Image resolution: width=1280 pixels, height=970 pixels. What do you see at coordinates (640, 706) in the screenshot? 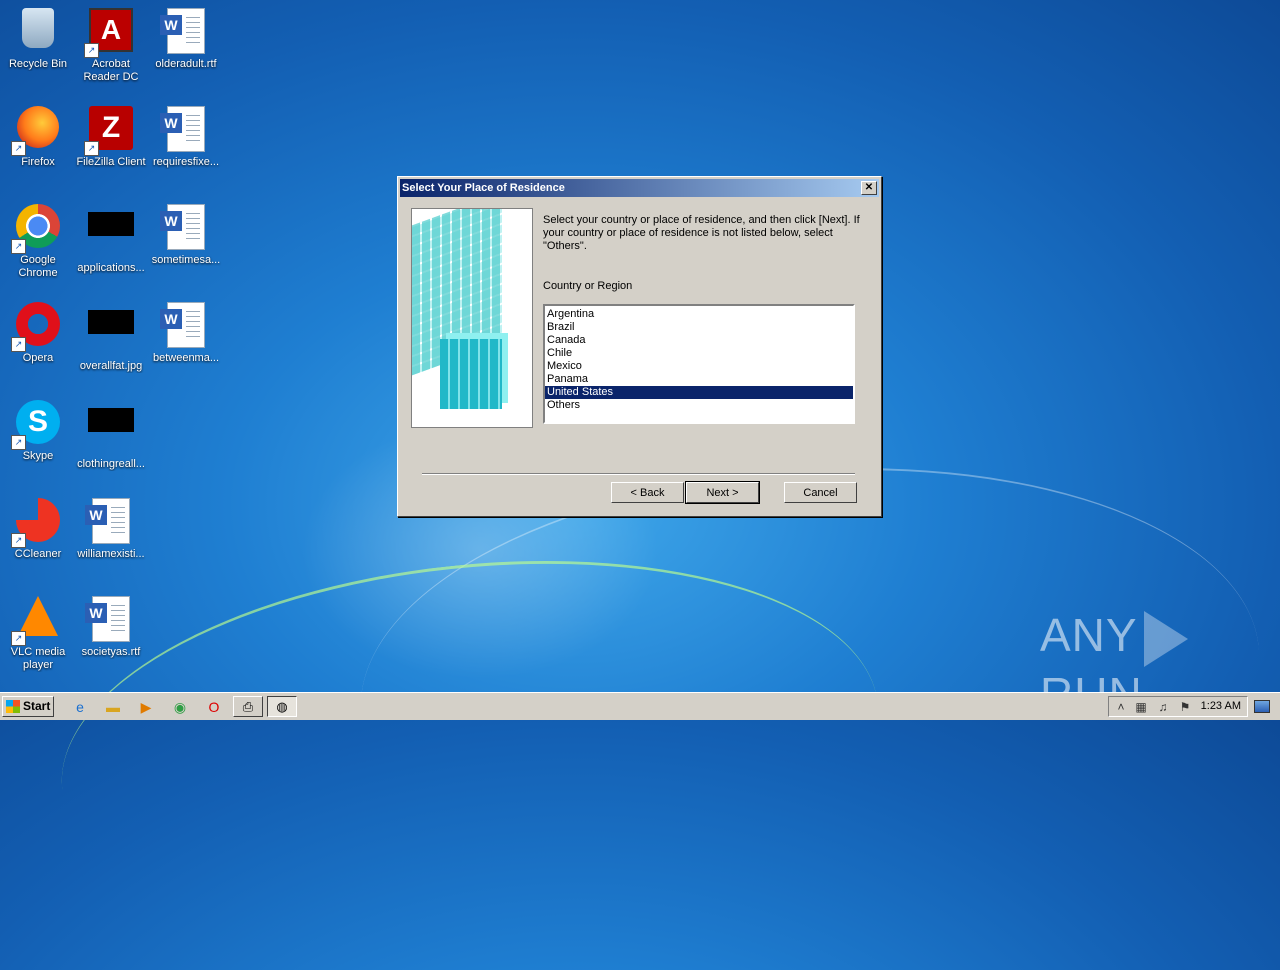
I see `taskbar: Start e ▬ ▶ ◉ O ⎙ ◍ ˄ ▦ ♫ ⚑ 1:23 AM` at bounding box center [640, 706].